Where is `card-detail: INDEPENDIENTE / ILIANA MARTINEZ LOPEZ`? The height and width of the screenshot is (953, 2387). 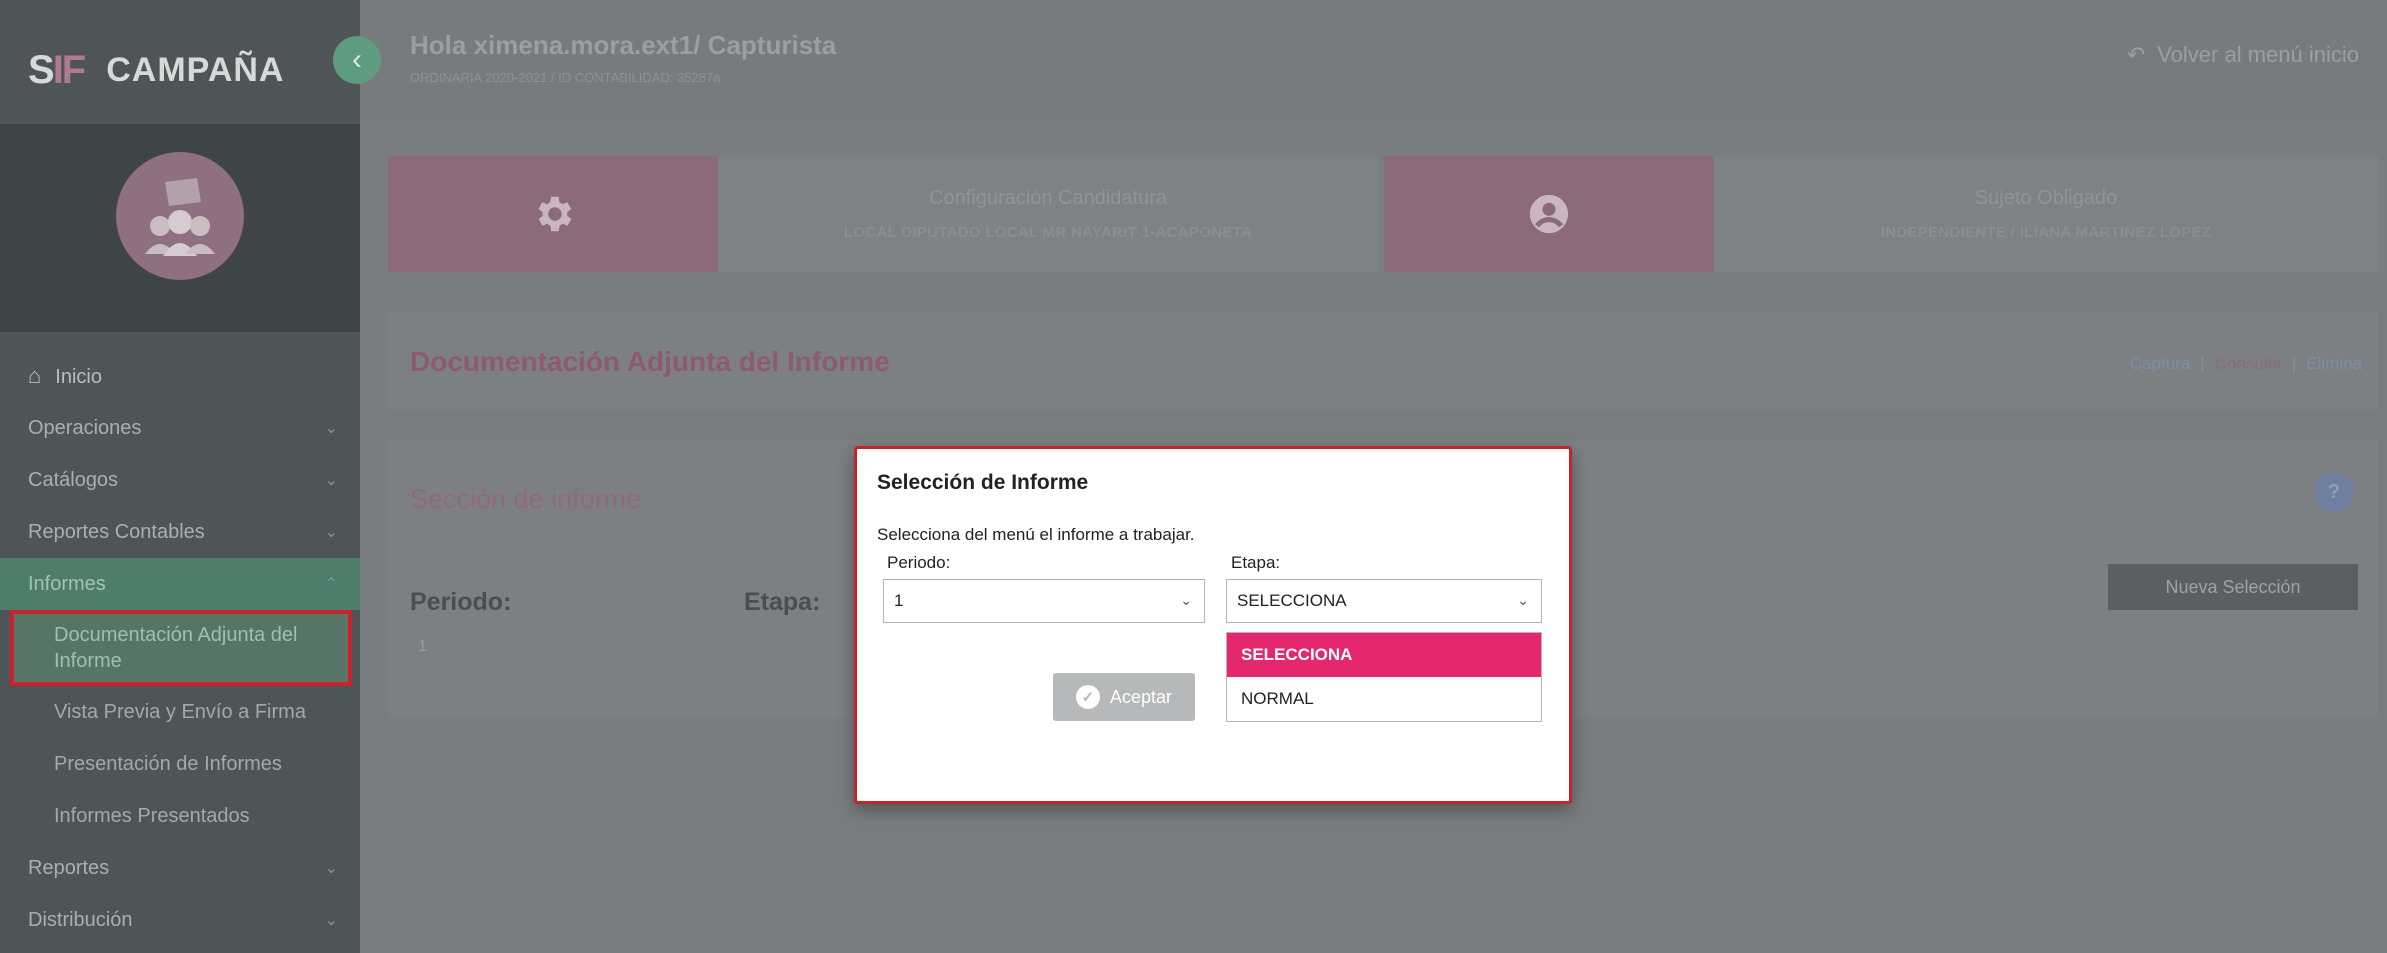 card-detail: INDEPENDIENTE / ILIANA MARTINEZ LOPEZ is located at coordinates (2046, 232).